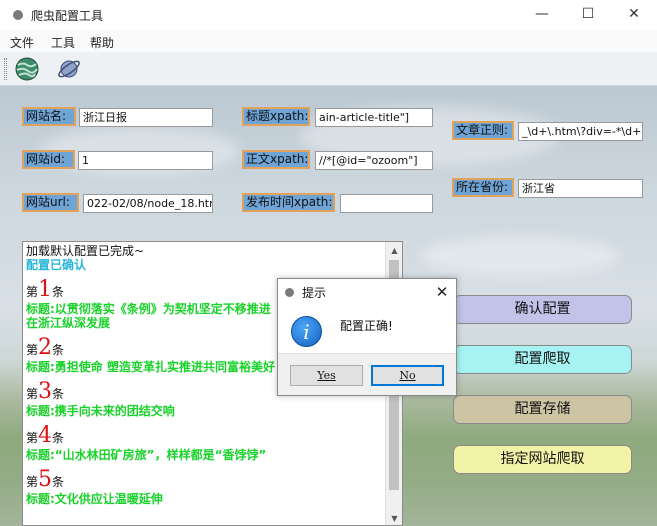 This screenshot has width=657, height=526. Describe the element at coordinates (288, 202) in the screenshot. I see `publish-time-xpath-label: 发布时间xpath:` at that location.